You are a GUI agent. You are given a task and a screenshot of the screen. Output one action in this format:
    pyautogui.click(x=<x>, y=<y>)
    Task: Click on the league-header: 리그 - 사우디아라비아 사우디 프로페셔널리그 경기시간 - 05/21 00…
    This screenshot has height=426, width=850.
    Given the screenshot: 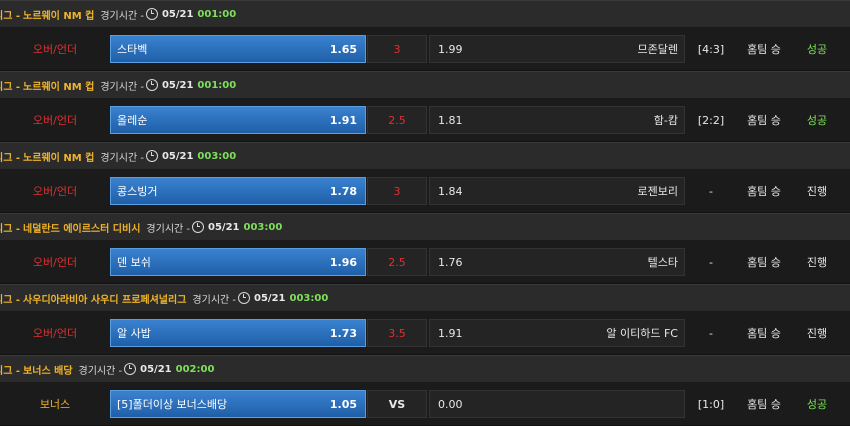 What is the action you would take?
    pyautogui.click(x=425, y=298)
    